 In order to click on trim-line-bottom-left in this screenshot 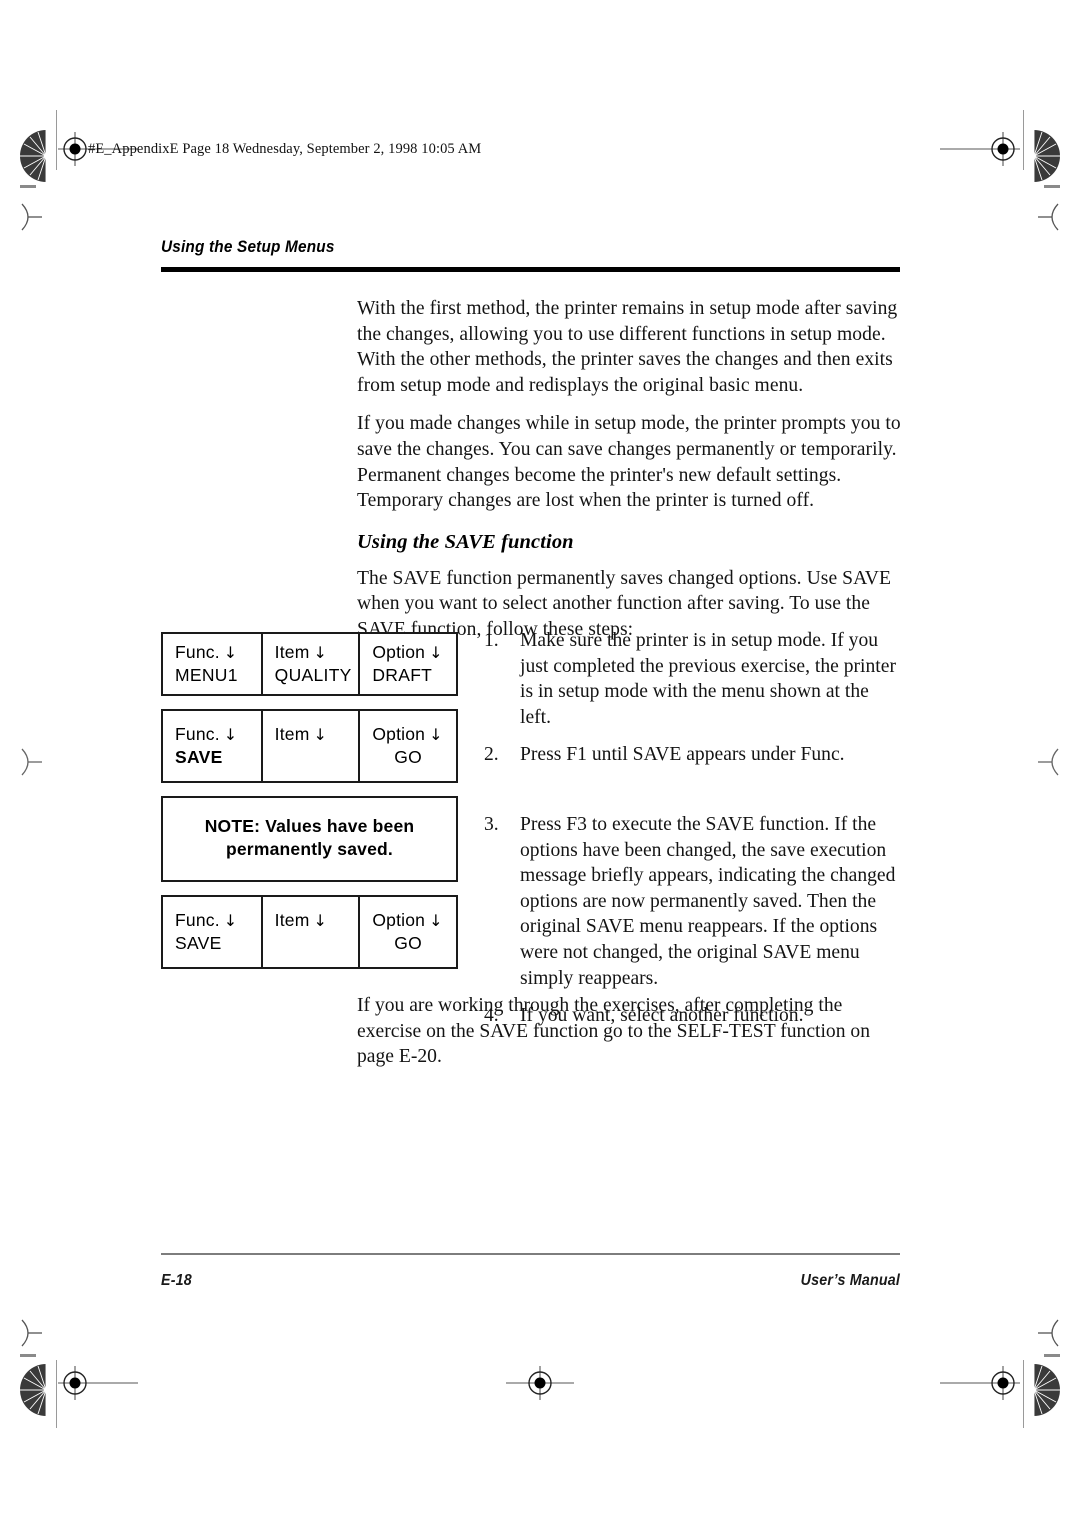, I will do `click(56, 1394)`.